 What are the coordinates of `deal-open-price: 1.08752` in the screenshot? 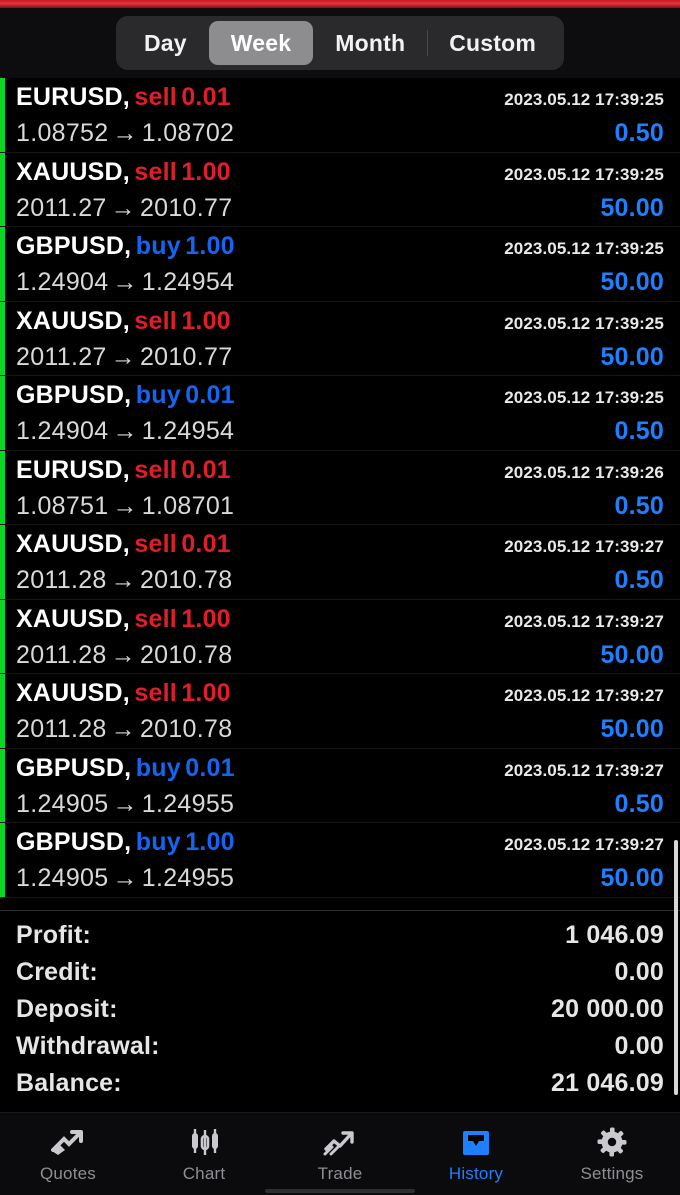 It's located at (62, 133).